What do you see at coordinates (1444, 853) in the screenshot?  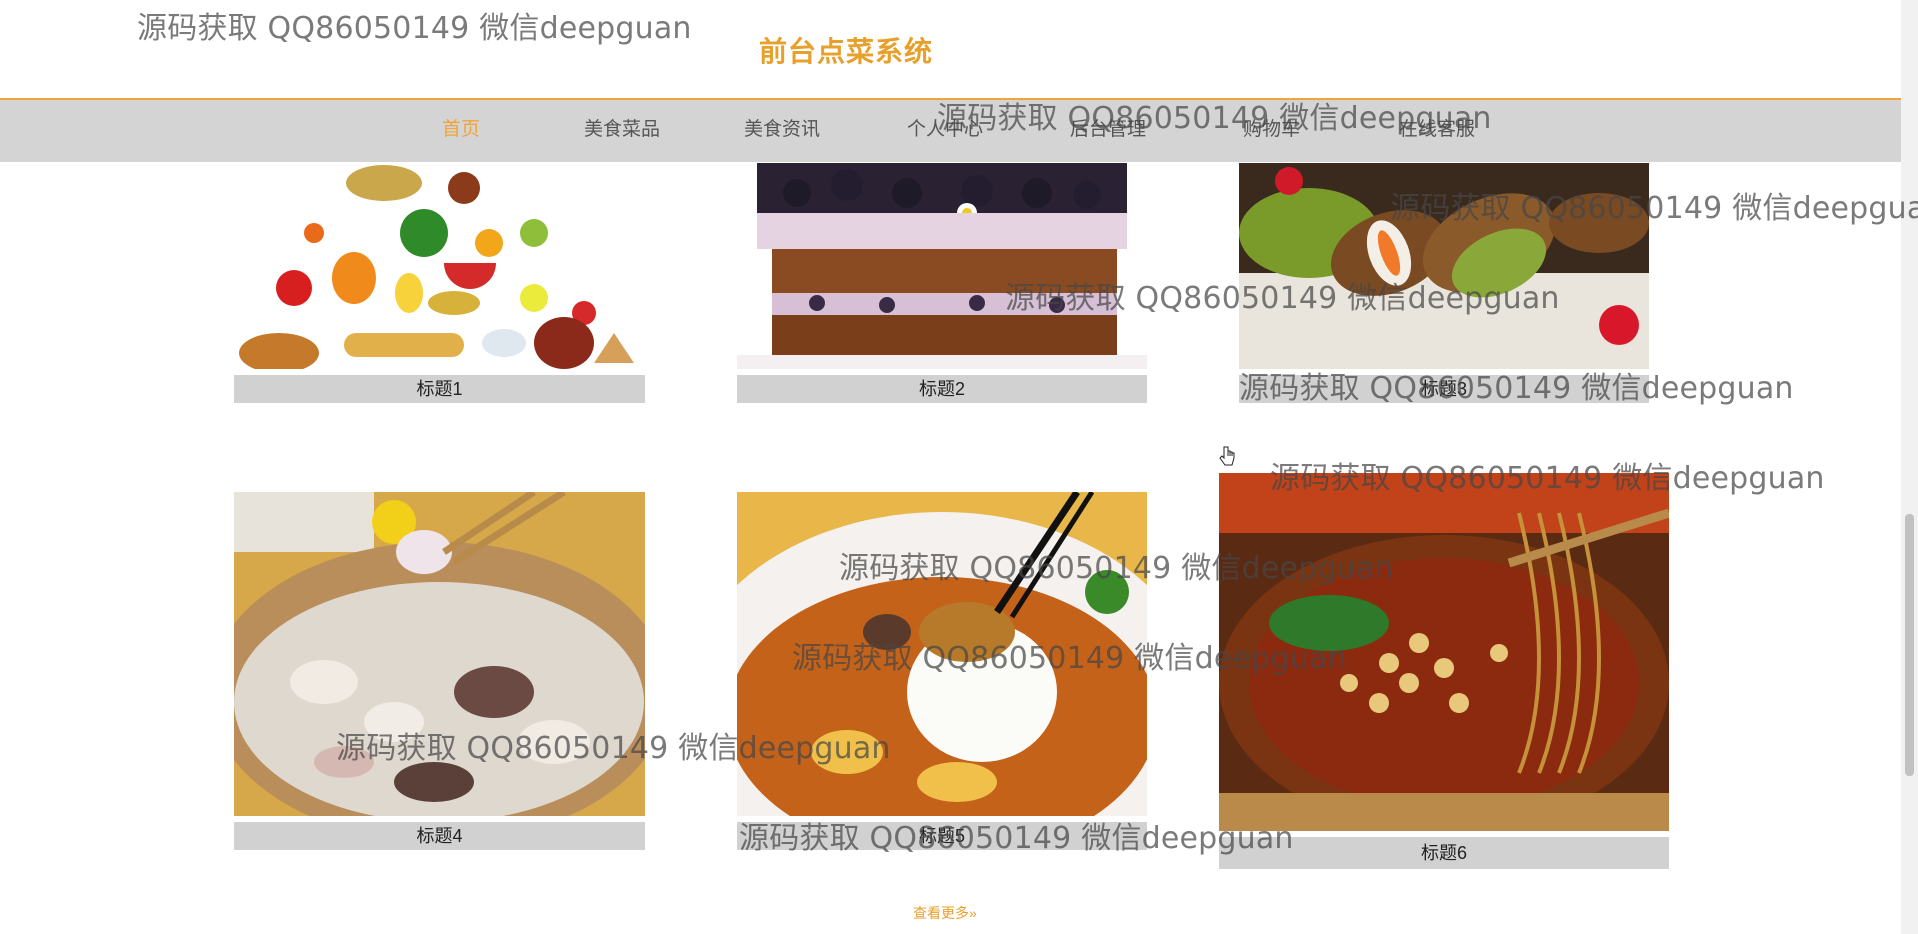 I see `card-caption: 标题6` at bounding box center [1444, 853].